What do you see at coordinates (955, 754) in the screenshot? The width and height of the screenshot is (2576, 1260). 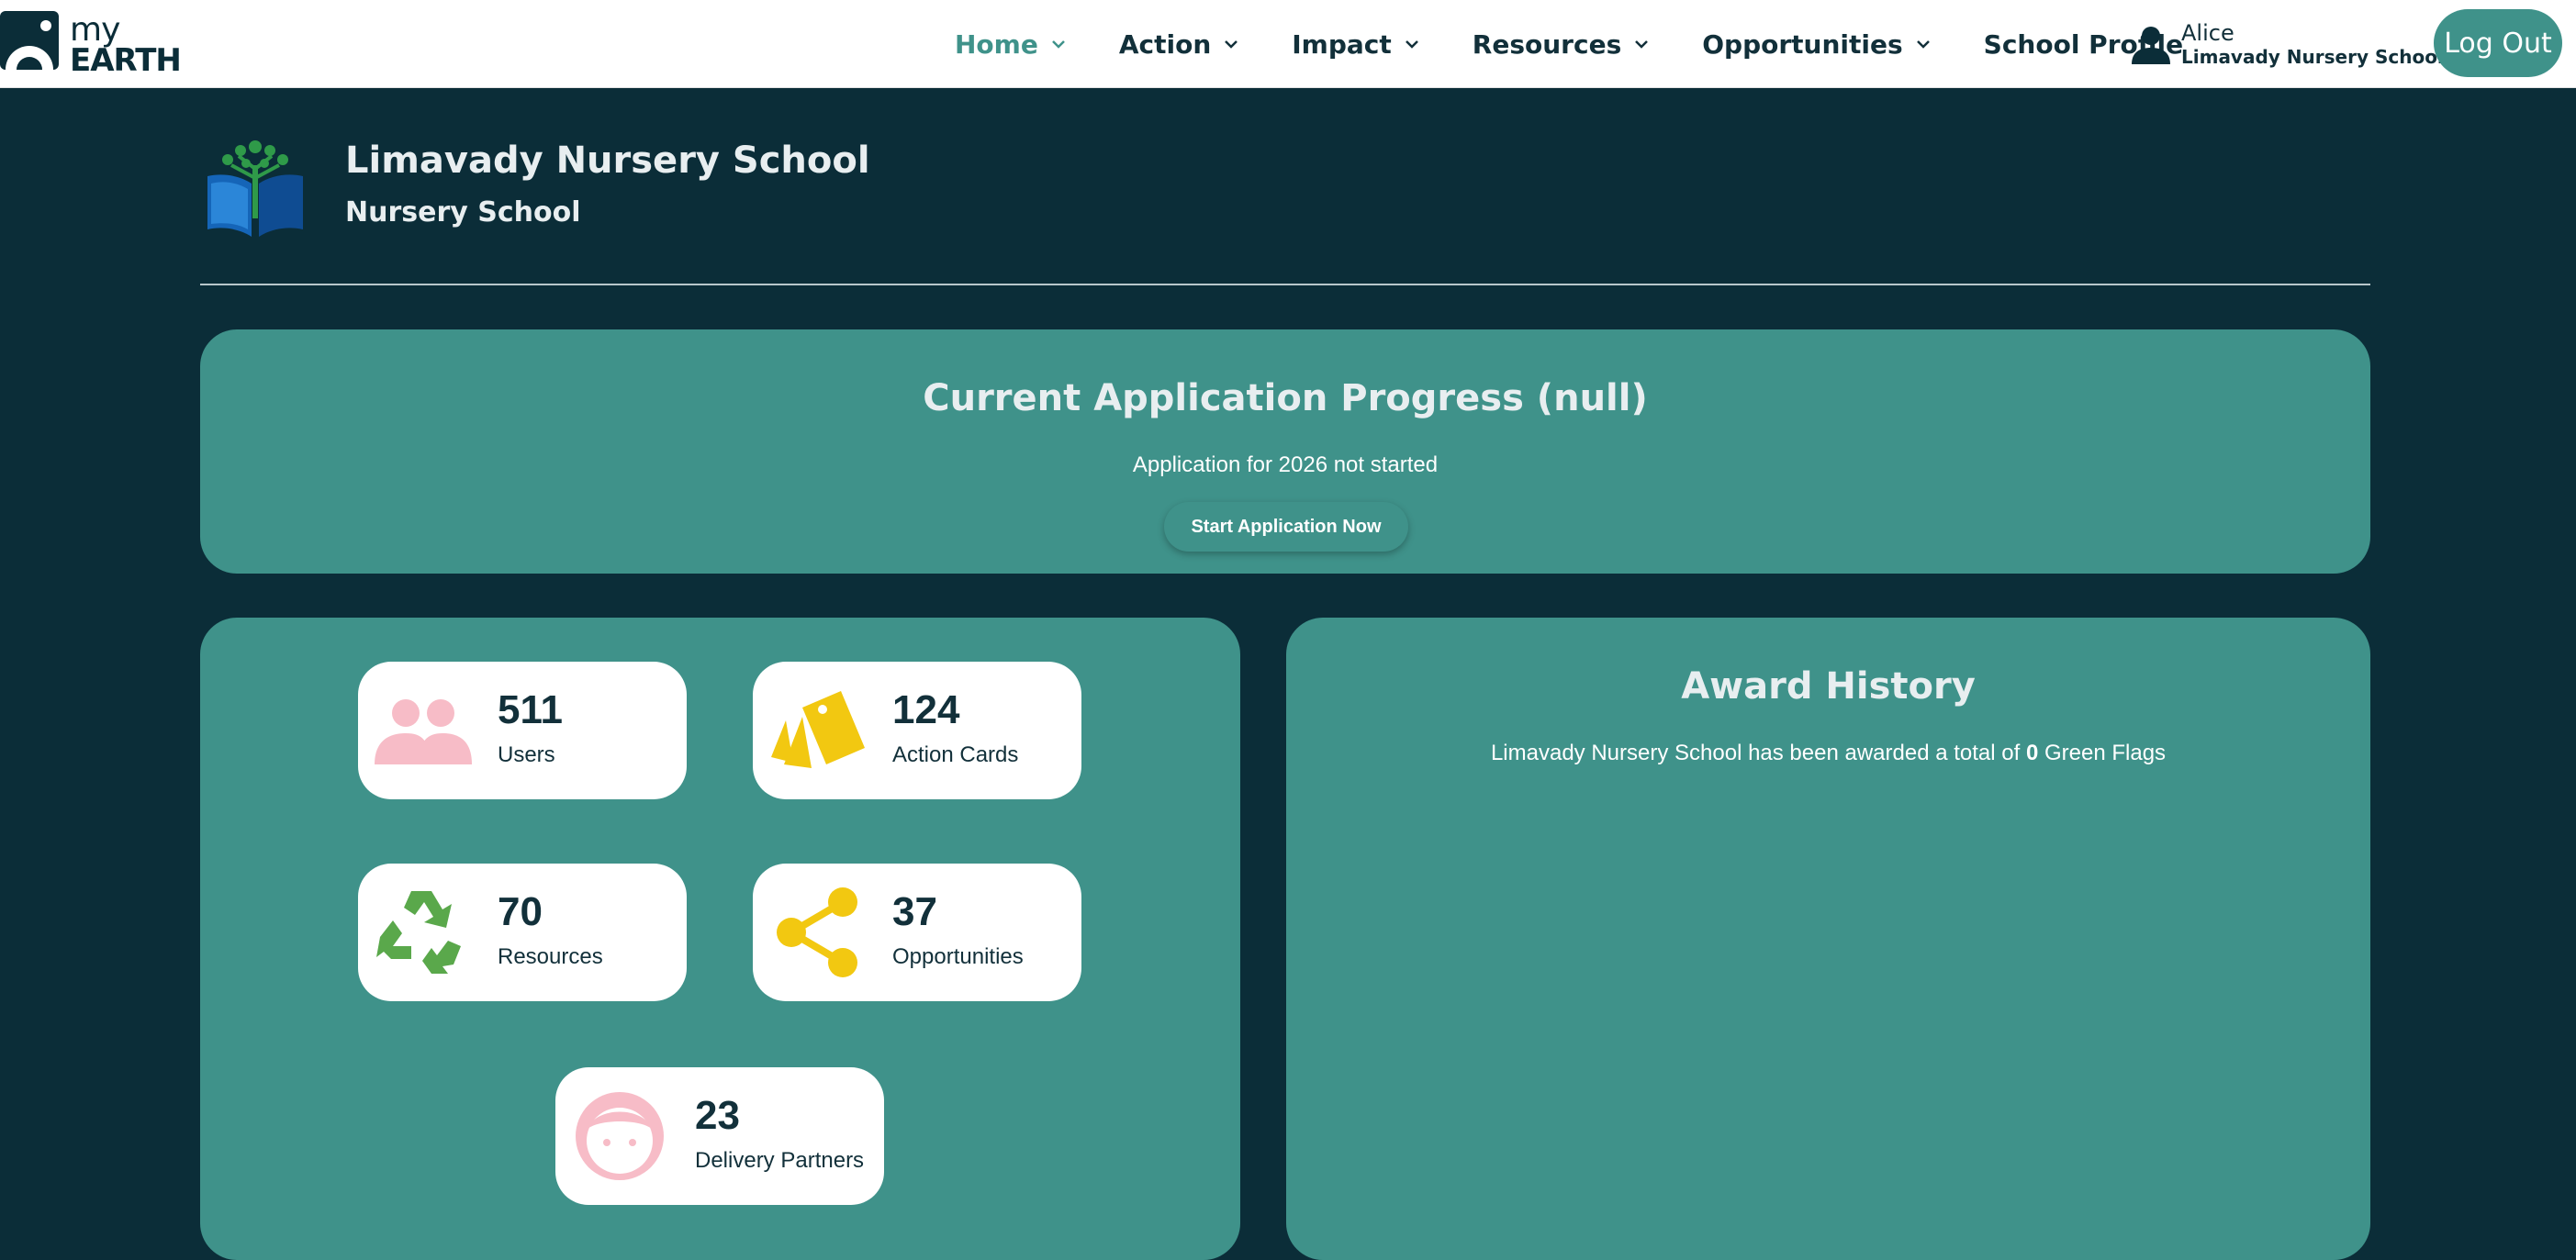 I see `stat-label: Action Cards` at bounding box center [955, 754].